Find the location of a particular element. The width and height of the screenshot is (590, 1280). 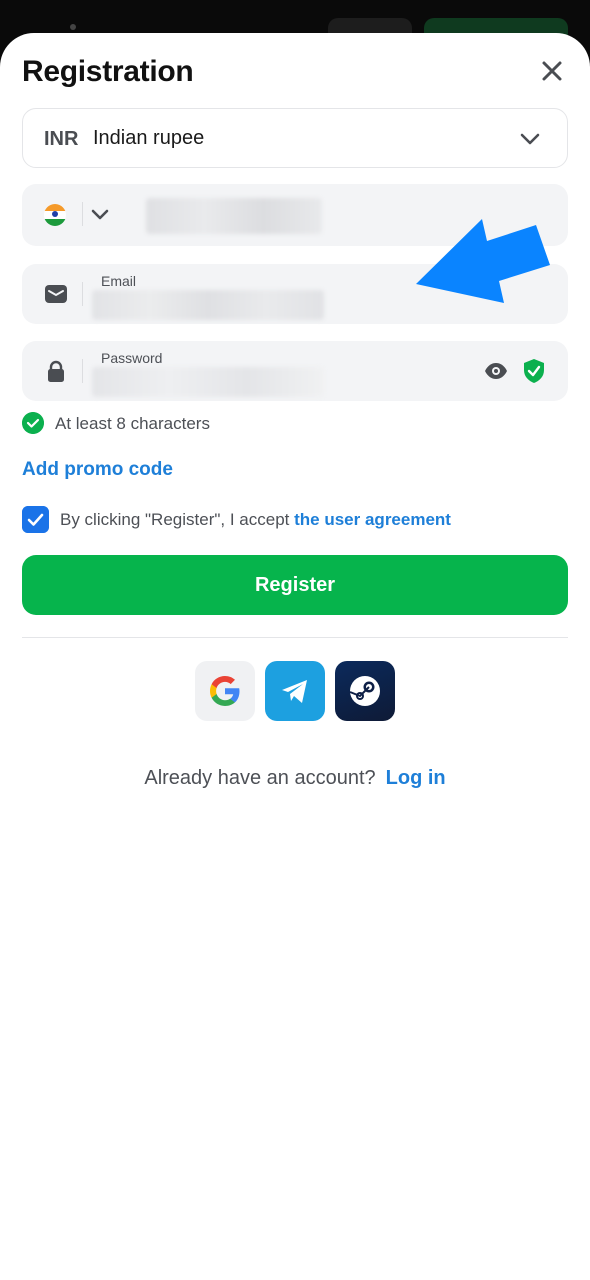

status-dot is located at coordinates (73, 27).